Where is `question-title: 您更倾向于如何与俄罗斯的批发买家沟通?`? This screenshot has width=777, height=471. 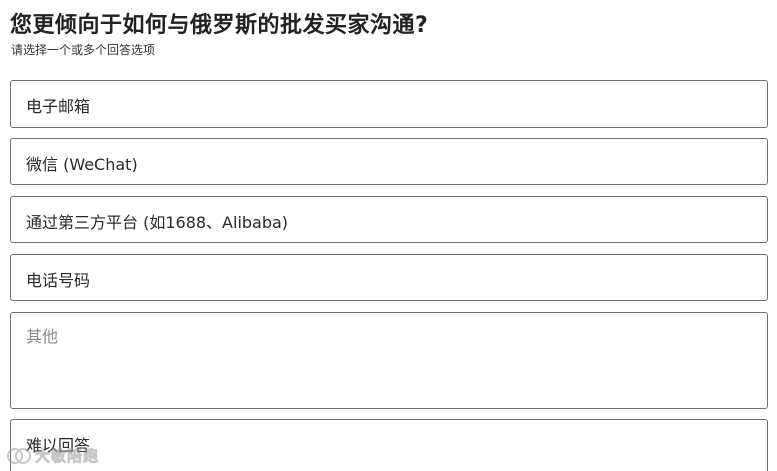 question-title: 您更倾向于如何与俄罗斯的批发买家沟通? is located at coordinates (219, 25).